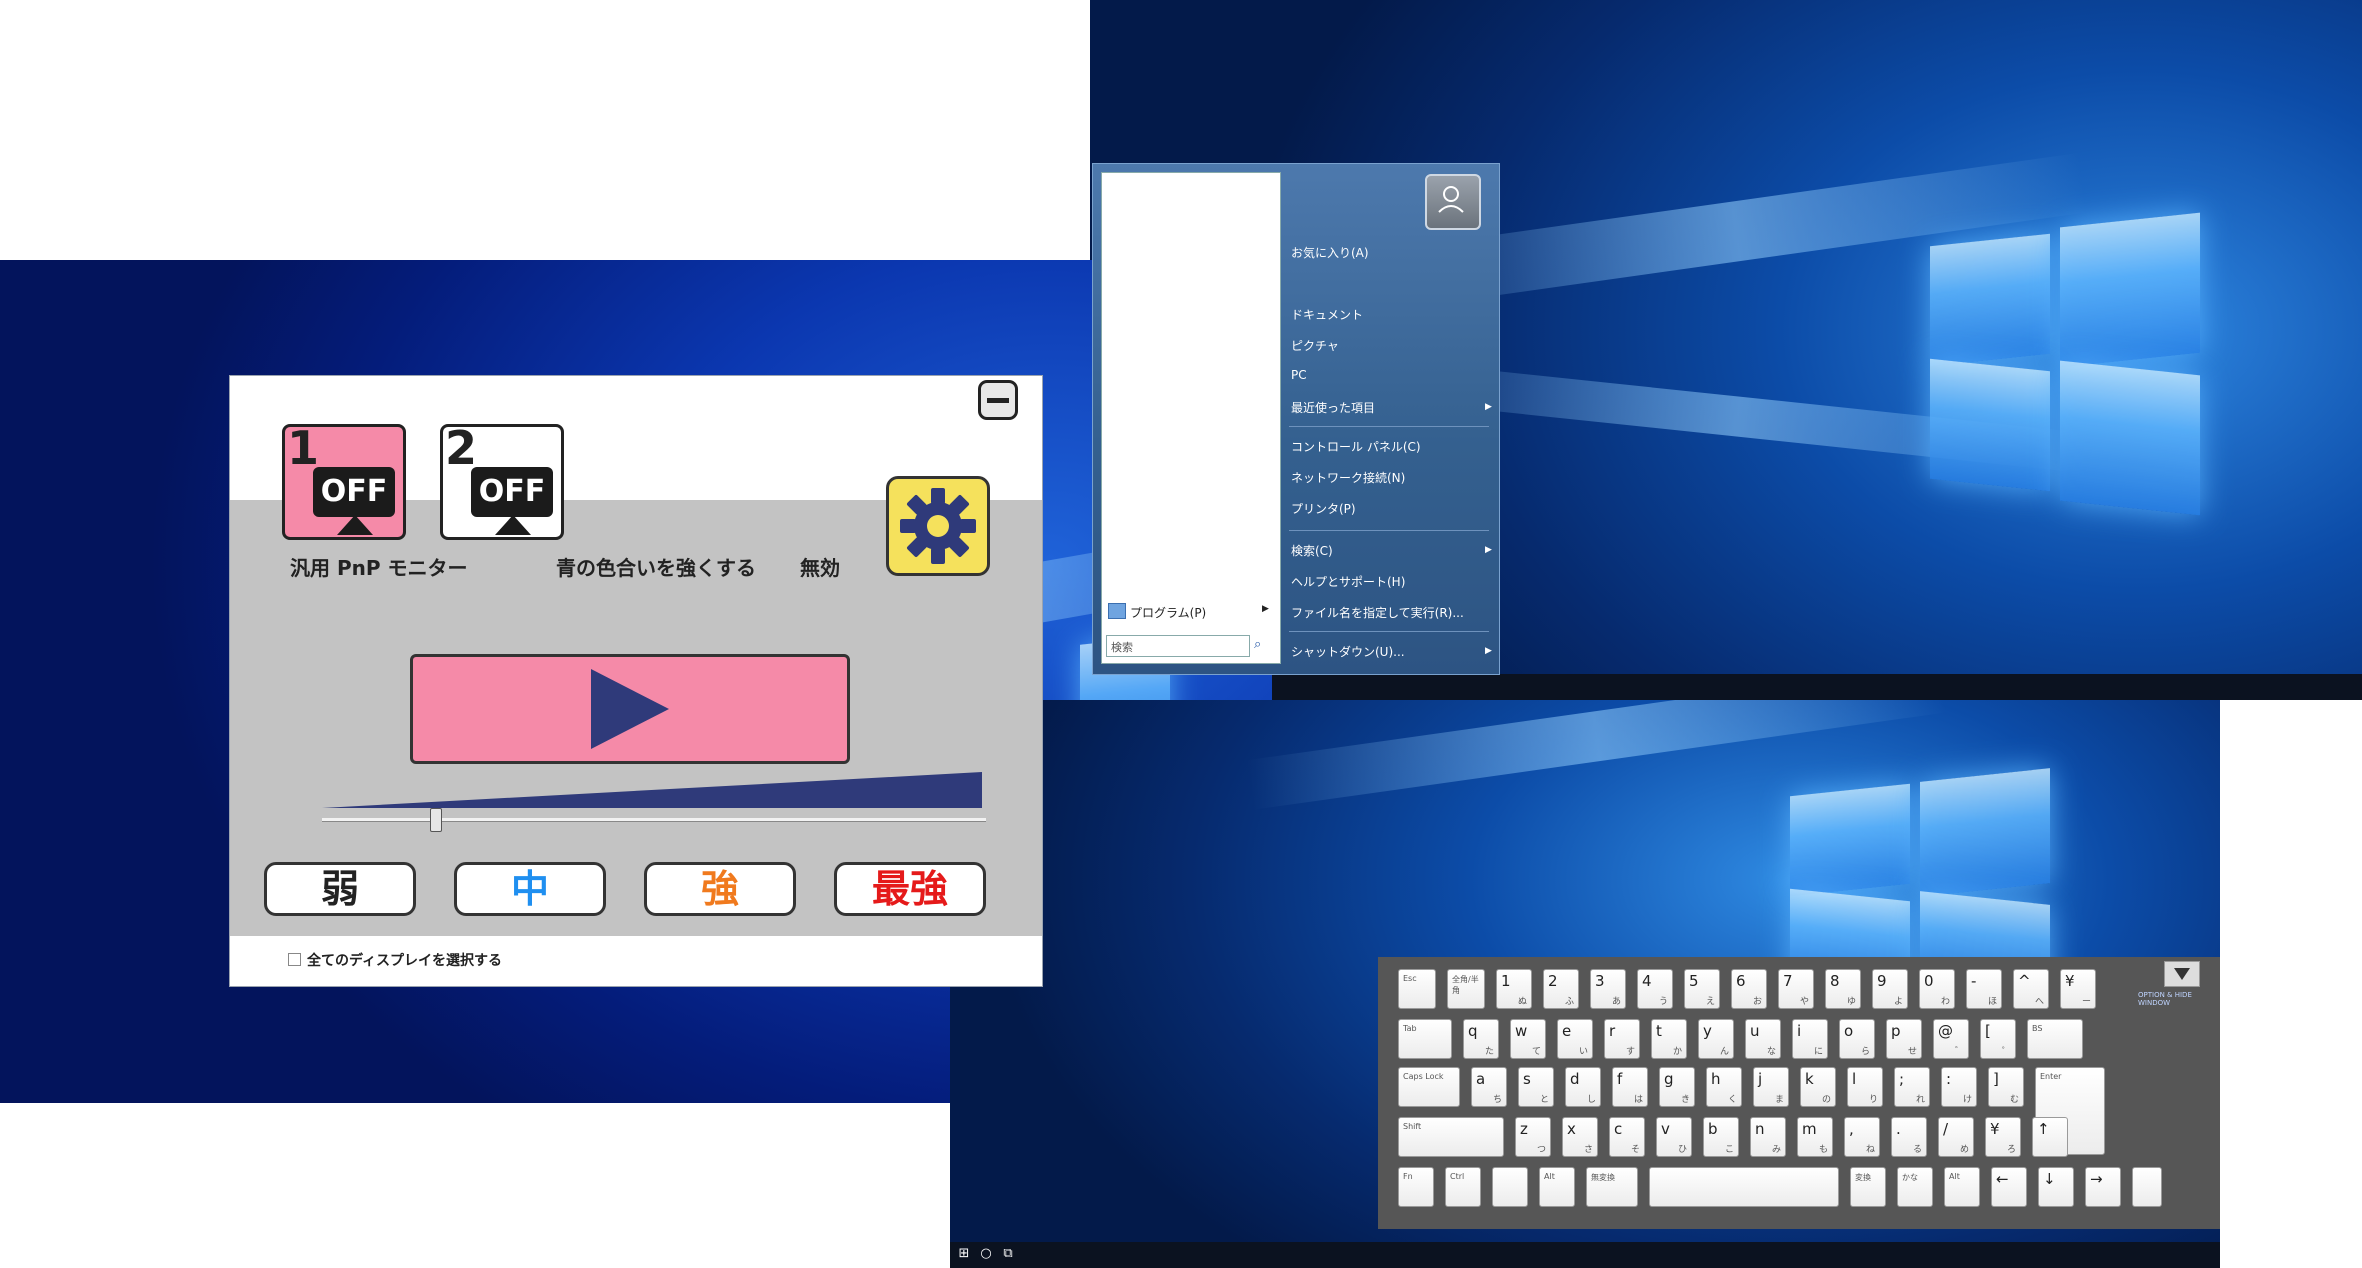  Describe the element at coordinates (1333, 407) in the screenshot. I see `menu-recent-items: 最近使った項目` at that location.